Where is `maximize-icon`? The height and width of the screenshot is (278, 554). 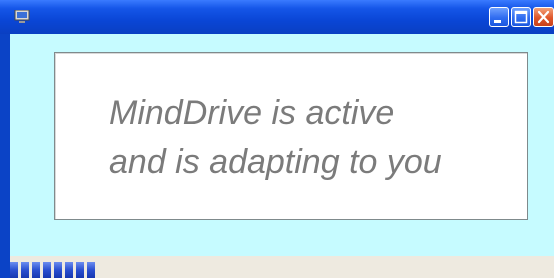
maximize-icon is located at coordinates (521, 17).